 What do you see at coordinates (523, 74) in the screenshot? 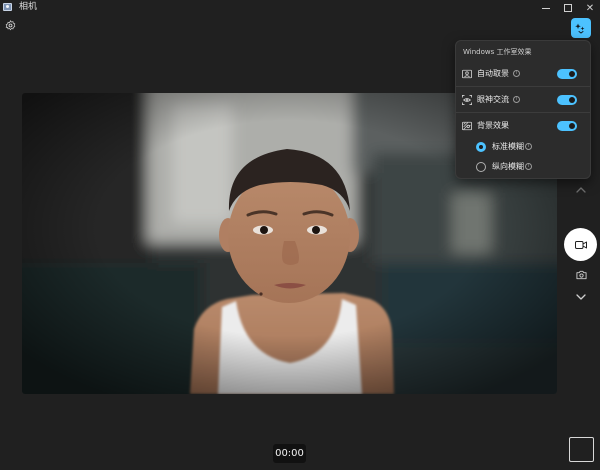
I see `auto-framing-row: 自动取景 i` at bounding box center [523, 74].